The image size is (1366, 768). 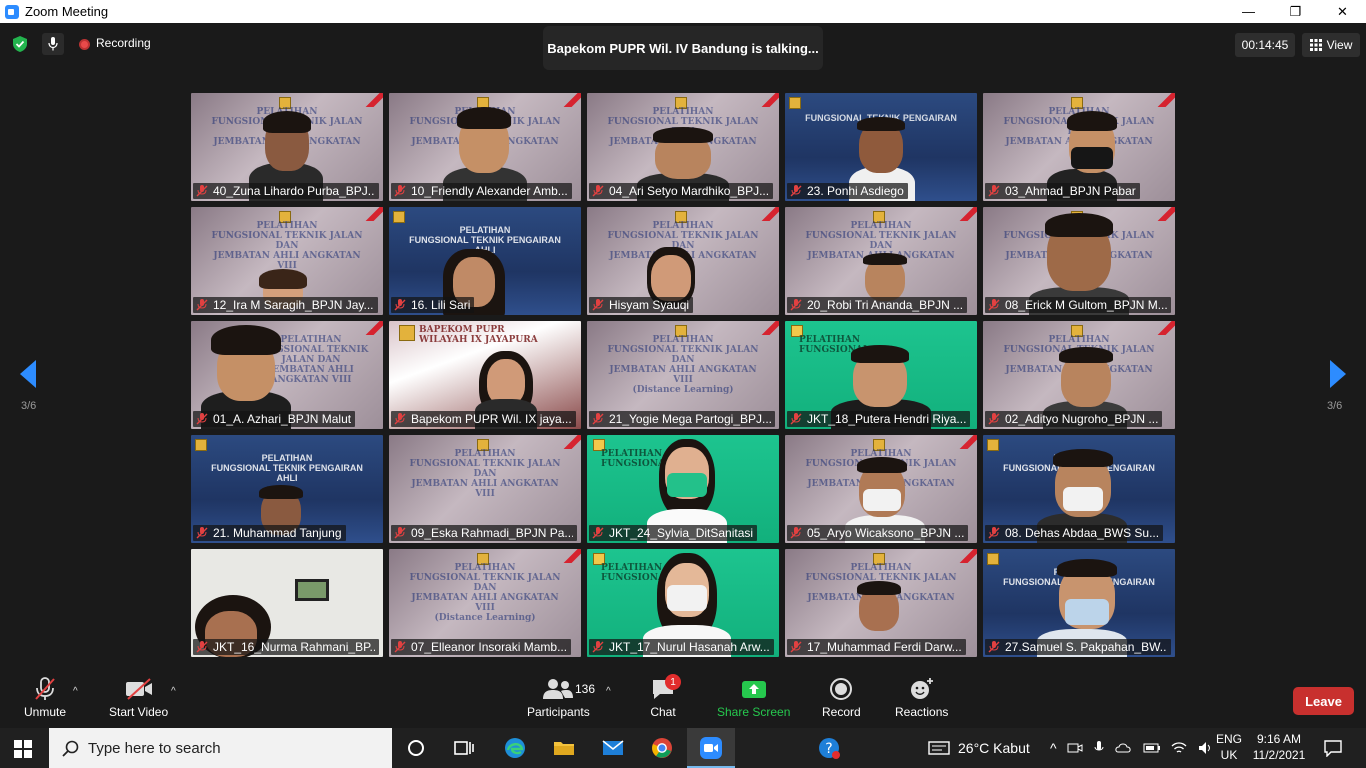 I want to click on participants-label: Participants, so click(x=558, y=712).